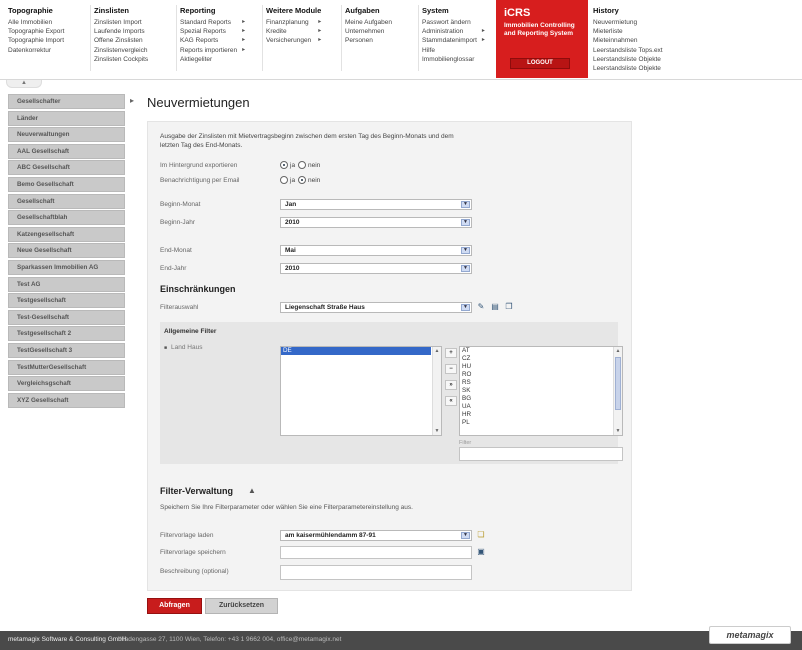 The image size is (802, 650). What do you see at coordinates (451, 353) in the screenshot?
I see `add-value-button: +` at bounding box center [451, 353].